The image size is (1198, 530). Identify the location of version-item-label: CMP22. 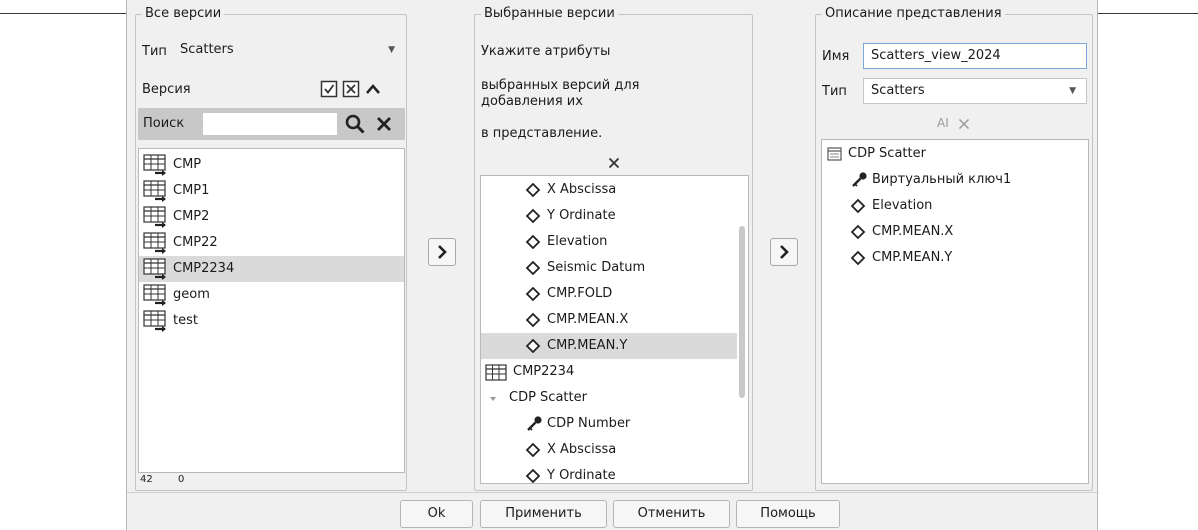
(195, 242).